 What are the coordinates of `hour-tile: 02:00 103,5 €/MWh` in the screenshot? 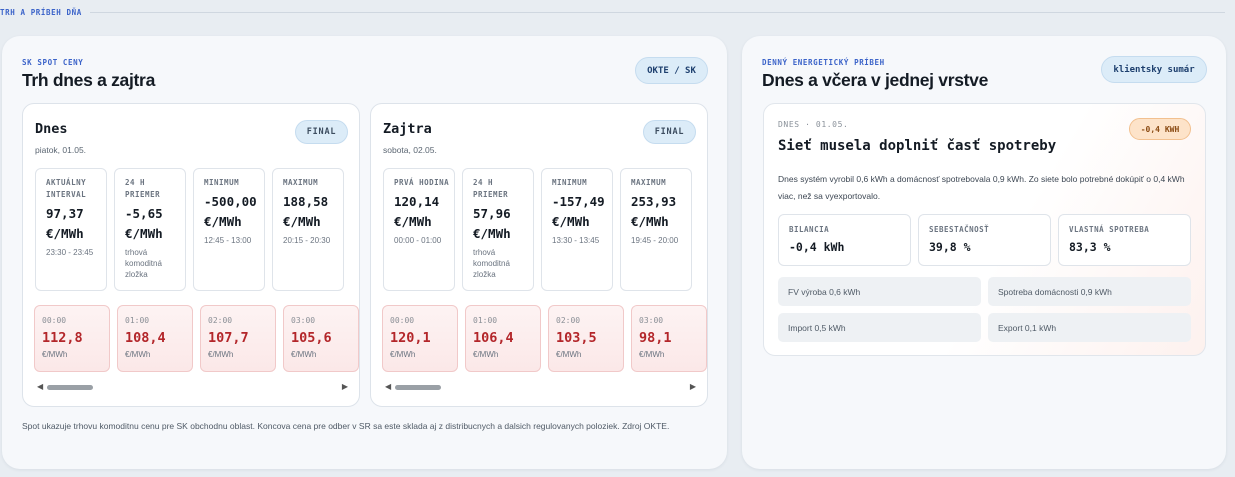 It's located at (586, 338).